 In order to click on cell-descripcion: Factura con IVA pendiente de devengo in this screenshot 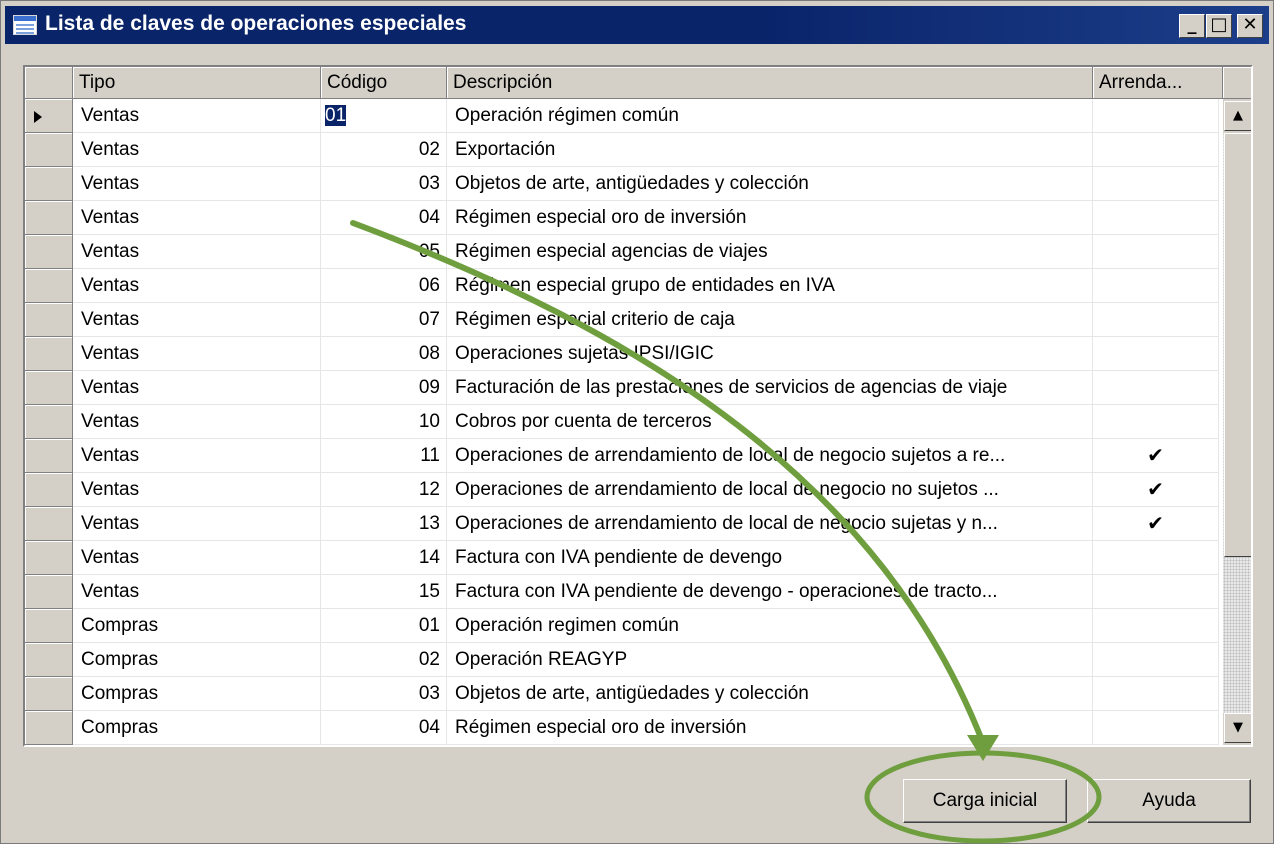, I will do `click(770, 558)`.